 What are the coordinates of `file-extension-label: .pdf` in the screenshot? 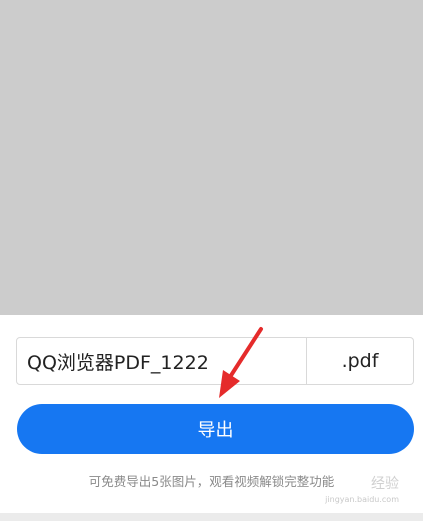 It's located at (360, 361).